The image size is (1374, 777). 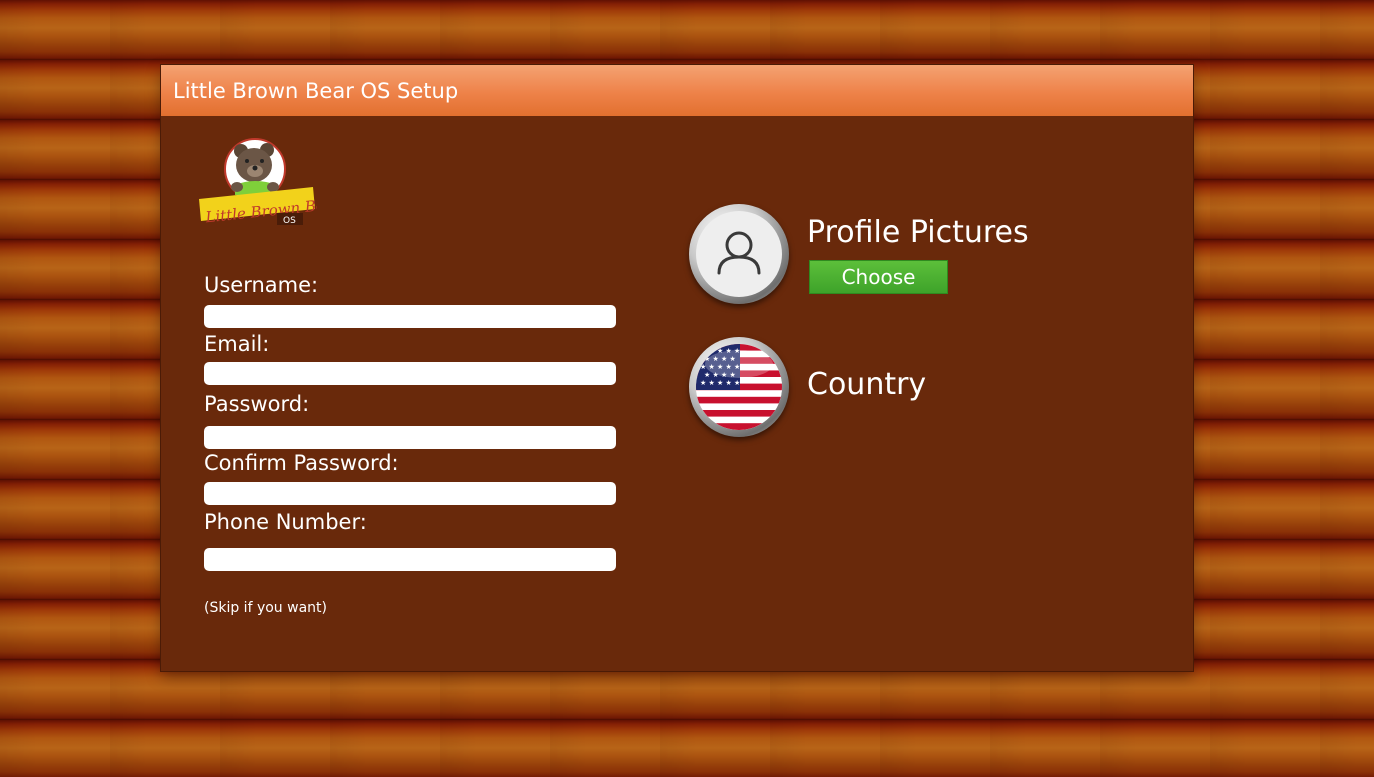 I want to click on window-title: Little Brown Bear OS Setup, so click(x=316, y=90).